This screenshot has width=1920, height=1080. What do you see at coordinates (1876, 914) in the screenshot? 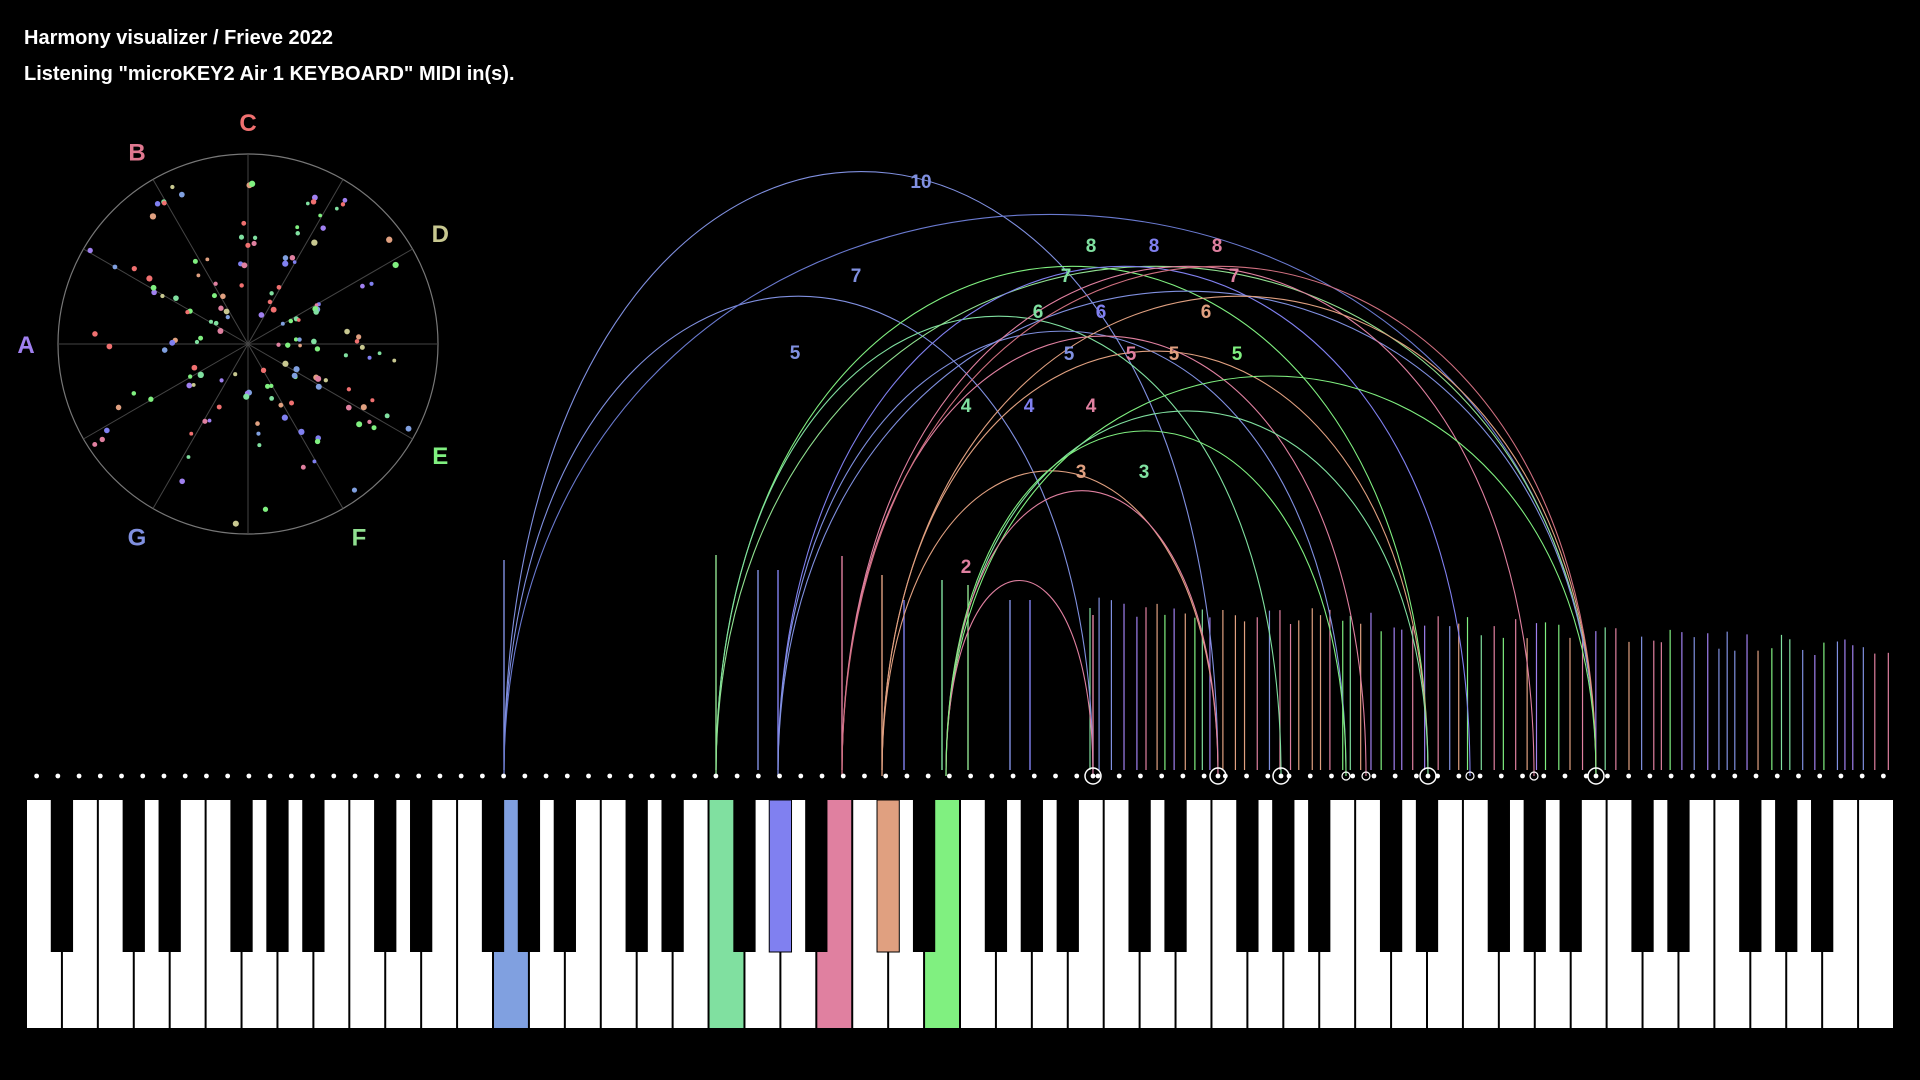
I see `white-key` at bounding box center [1876, 914].